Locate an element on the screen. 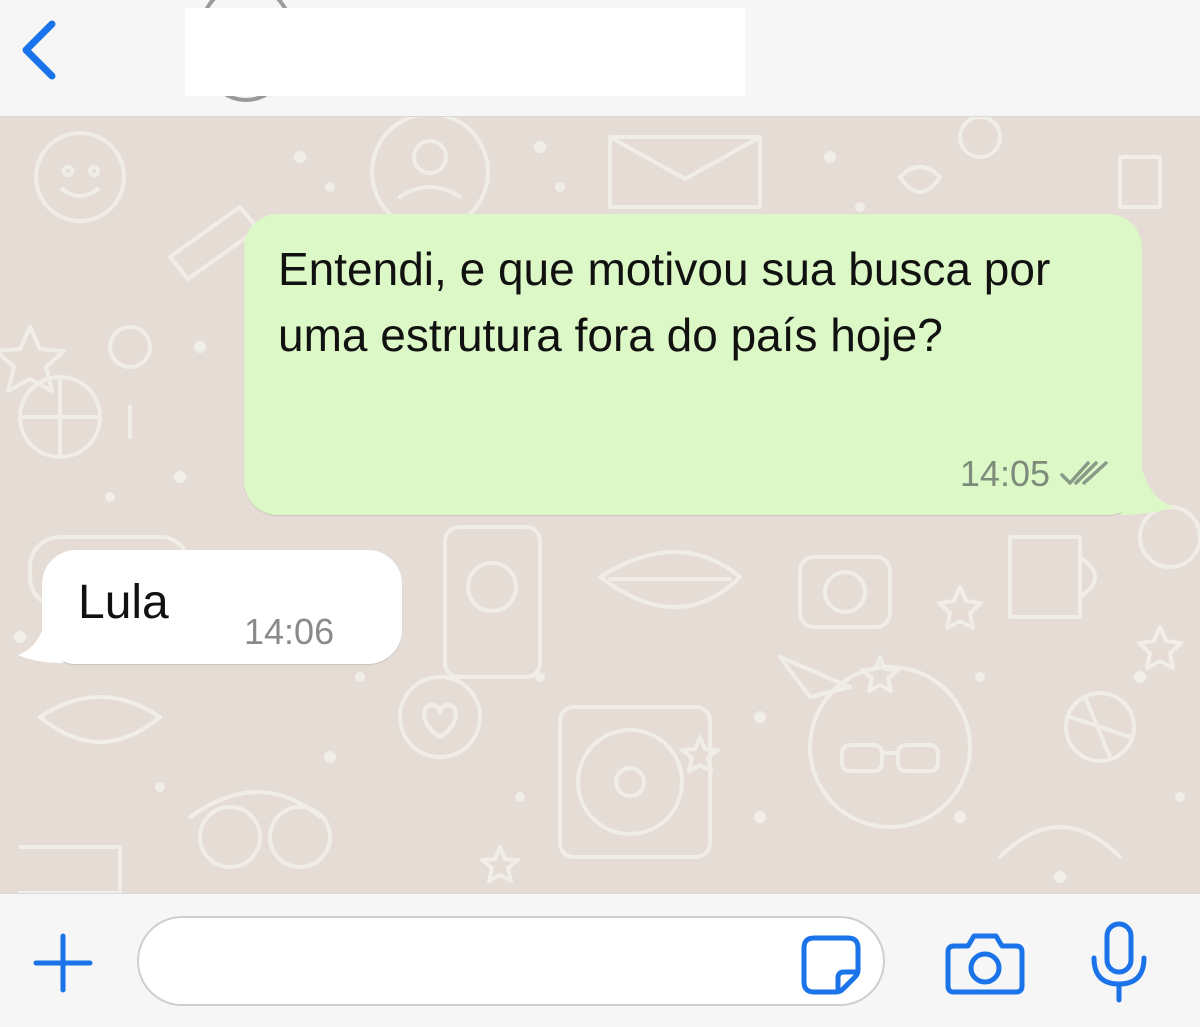 This screenshot has height=1027, width=1200. message-input-field is located at coordinates (511, 961).